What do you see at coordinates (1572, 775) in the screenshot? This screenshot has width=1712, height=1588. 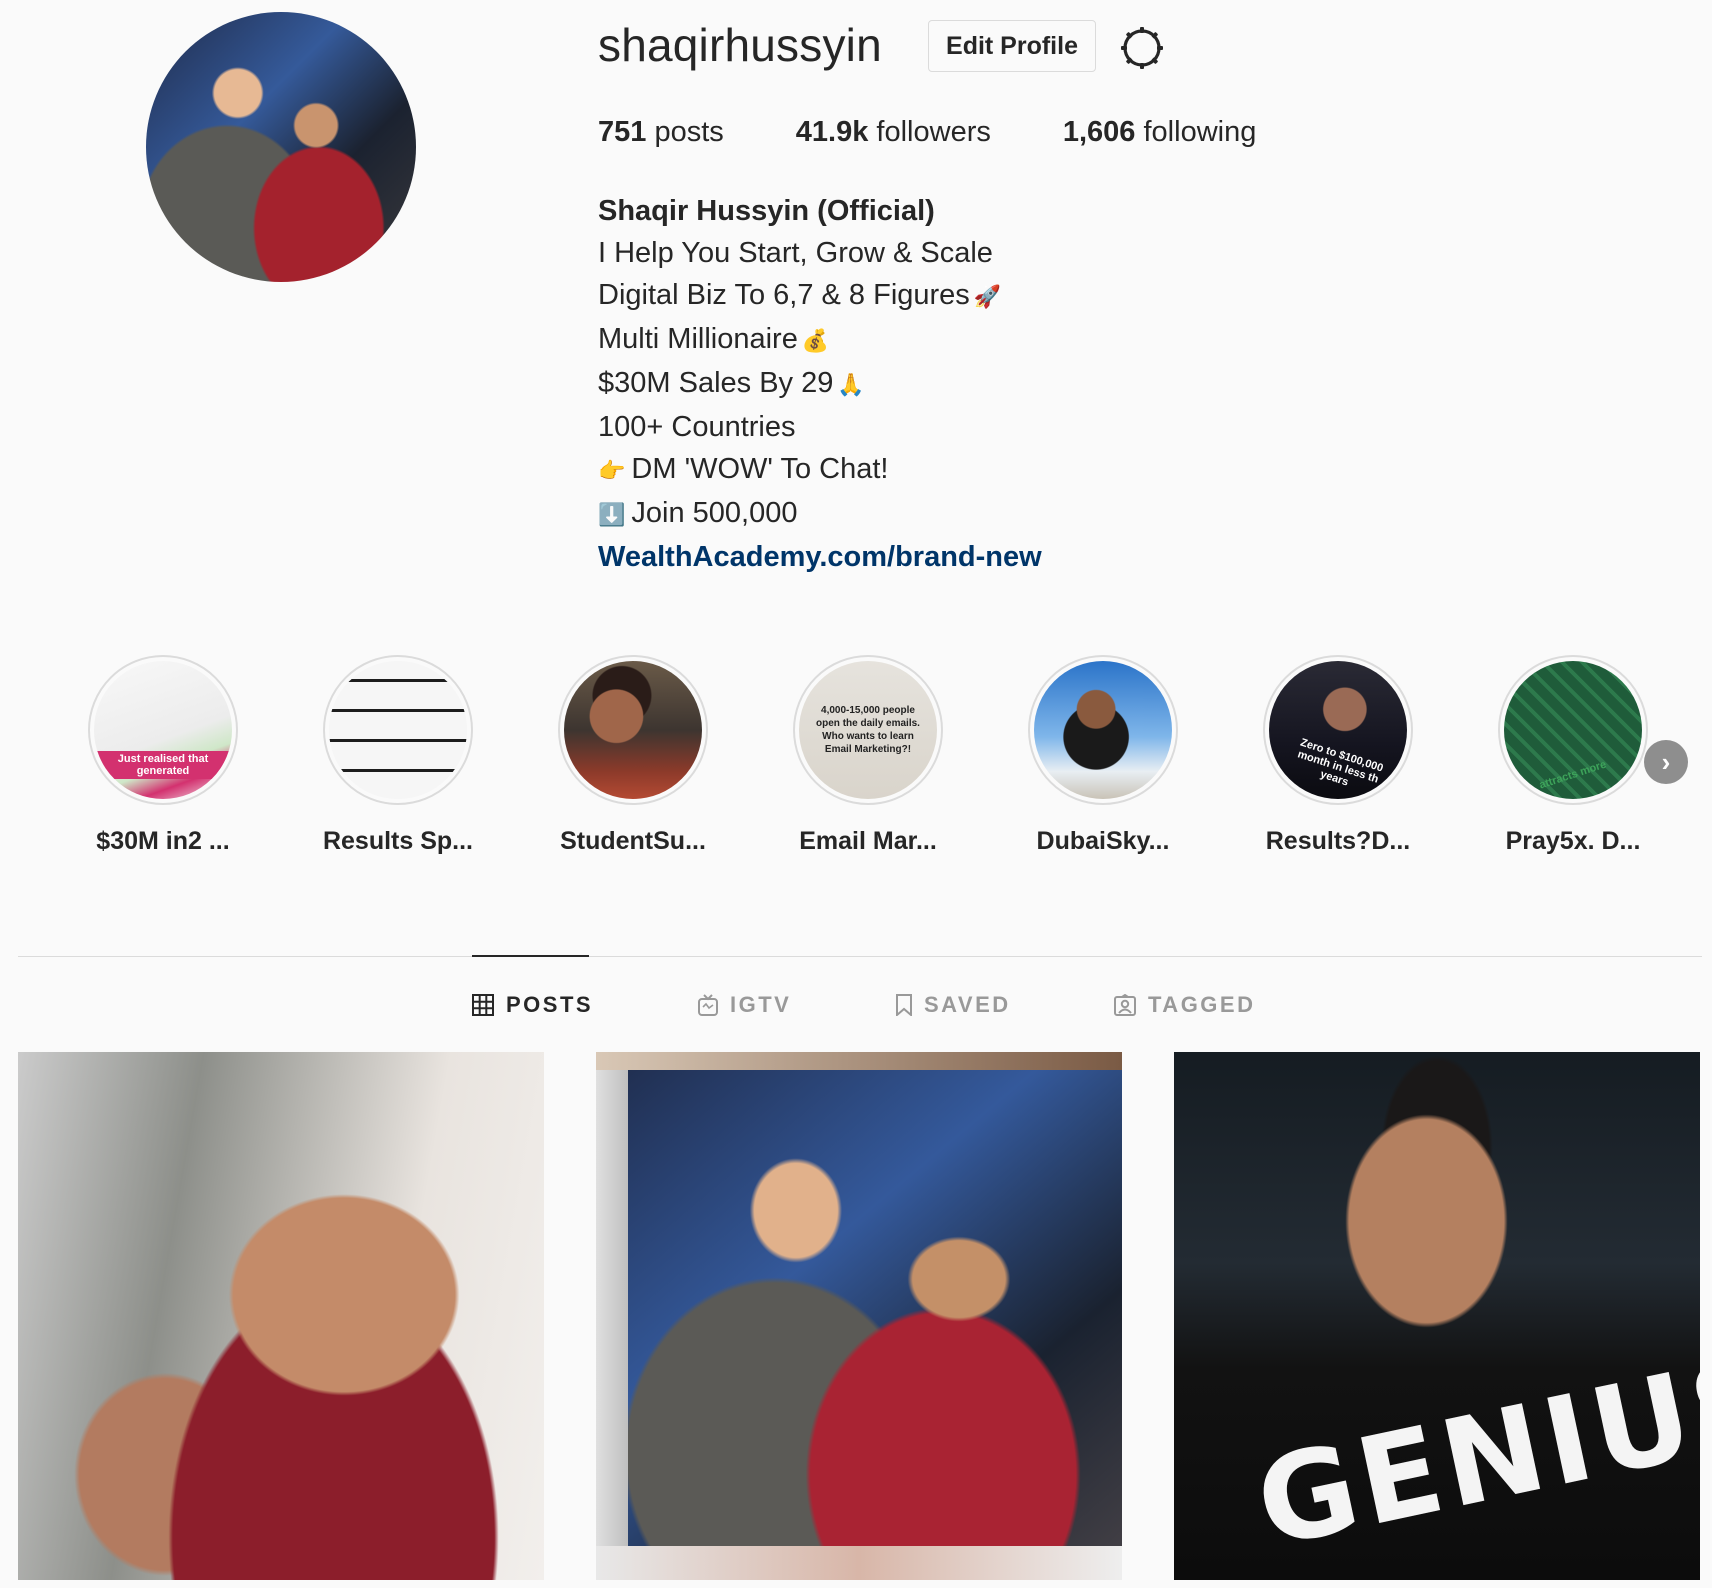 I see `highlight-caption: attracts more` at bounding box center [1572, 775].